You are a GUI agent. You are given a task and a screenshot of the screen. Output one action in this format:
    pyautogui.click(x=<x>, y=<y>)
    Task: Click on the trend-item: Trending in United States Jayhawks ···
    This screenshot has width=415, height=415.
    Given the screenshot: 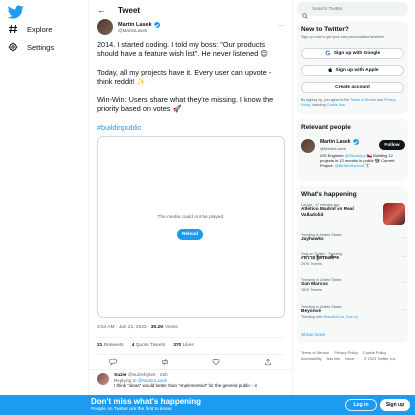 What is the action you would take?
    pyautogui.click(x=353, y=238)
    